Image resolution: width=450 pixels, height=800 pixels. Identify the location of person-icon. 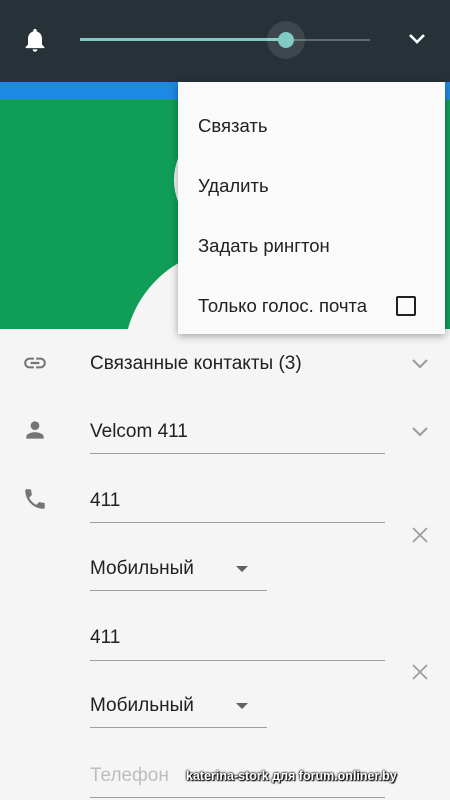
(35, 430).